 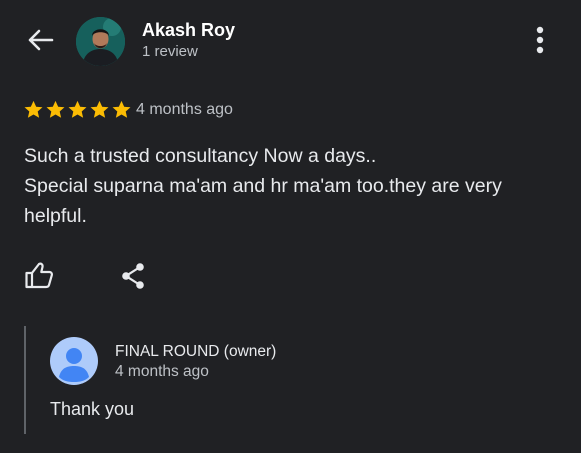 What do you see at coordinates (25, 380) in the screenshot?
I see `owner-response-divider` at bounding box center [25, 380].